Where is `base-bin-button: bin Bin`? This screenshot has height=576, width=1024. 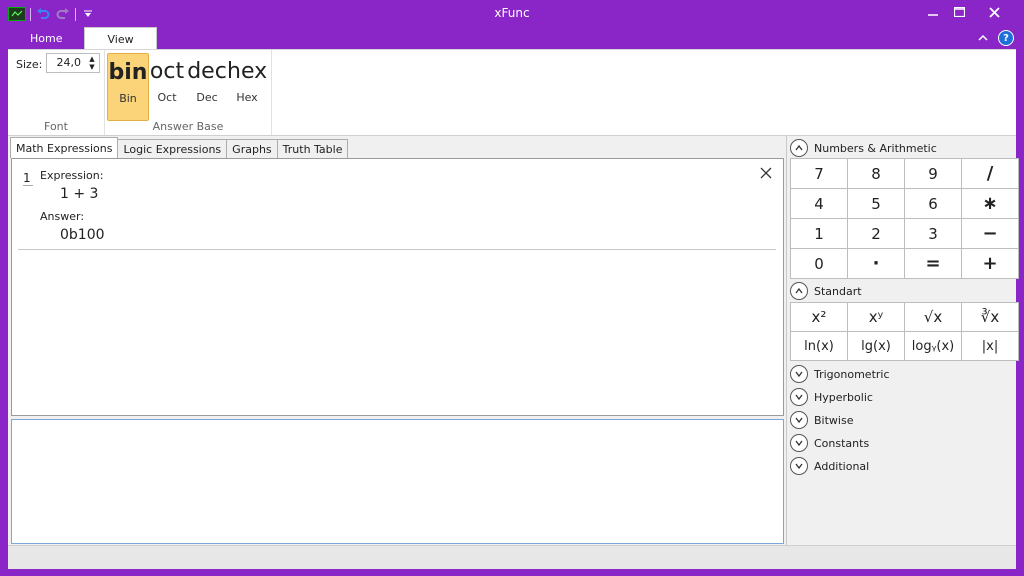
base-bin-button: bin Bin is located at coordinates (128, 87).